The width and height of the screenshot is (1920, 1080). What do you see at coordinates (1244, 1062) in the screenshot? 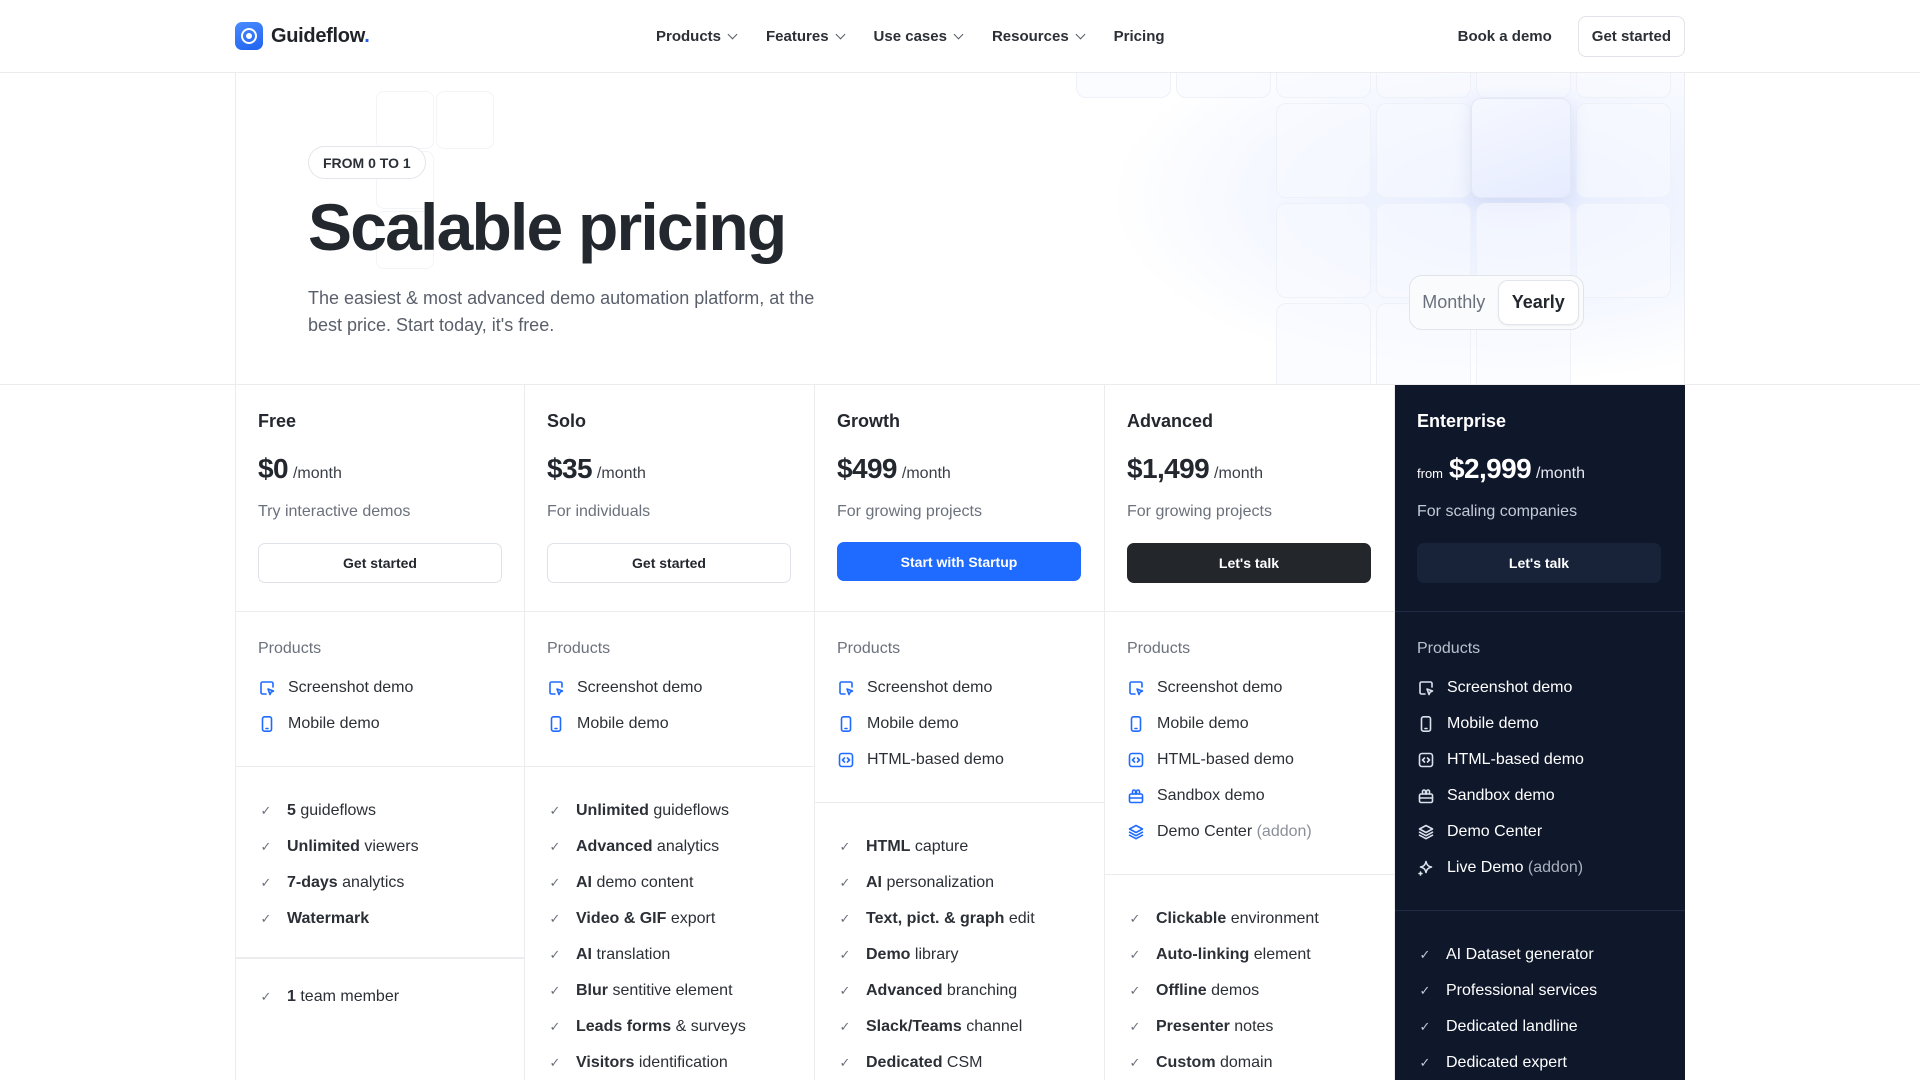
I see `feature-text: domain` at bounding box center [1244, 1062].